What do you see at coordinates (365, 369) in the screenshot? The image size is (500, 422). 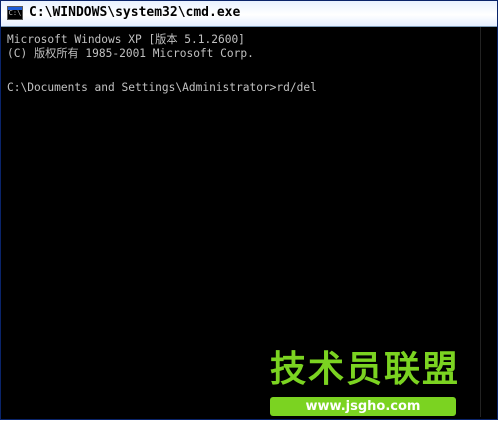 I see `watermark-logo-text: 技术员联盟` at bounding box center [365, 369].